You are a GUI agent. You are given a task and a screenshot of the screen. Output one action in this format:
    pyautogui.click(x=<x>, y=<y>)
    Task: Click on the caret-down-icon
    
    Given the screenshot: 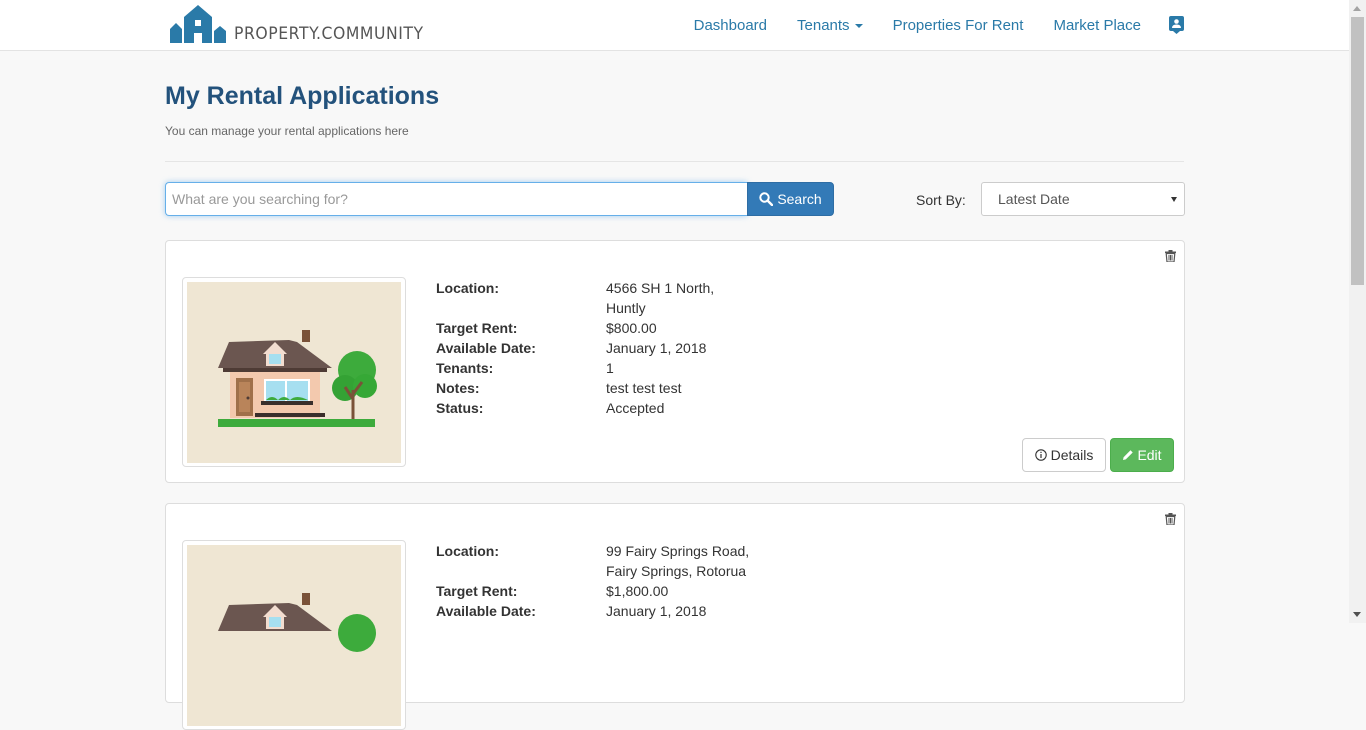 What is the action you would take?
    pyautogui.click(x=858, y=25)
    